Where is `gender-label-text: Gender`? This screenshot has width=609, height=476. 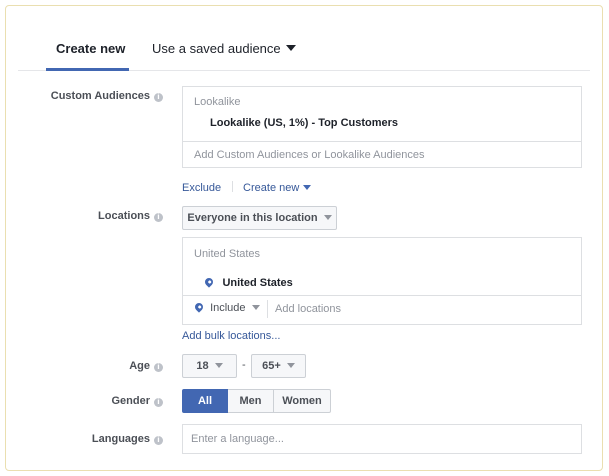 gender-label-text: Gender is located at coordinates (130, 401).